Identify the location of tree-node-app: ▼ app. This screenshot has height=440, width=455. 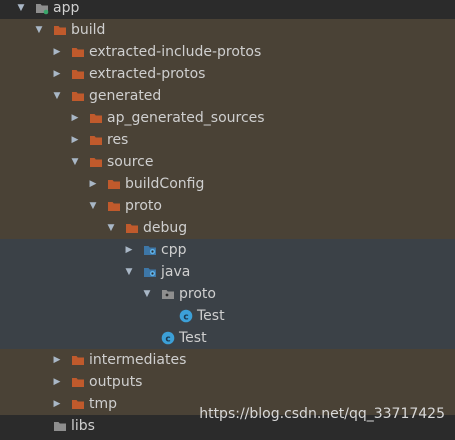
(227, 9).